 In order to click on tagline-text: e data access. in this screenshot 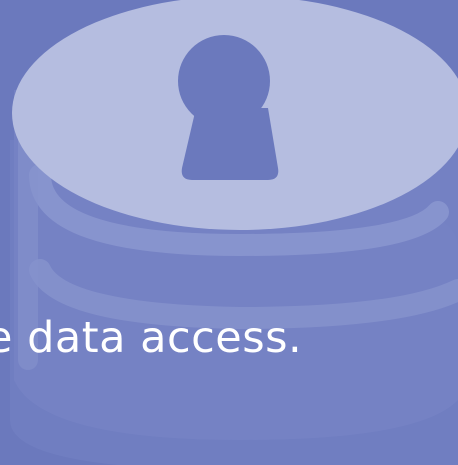, I will do `click(151, 338)`.